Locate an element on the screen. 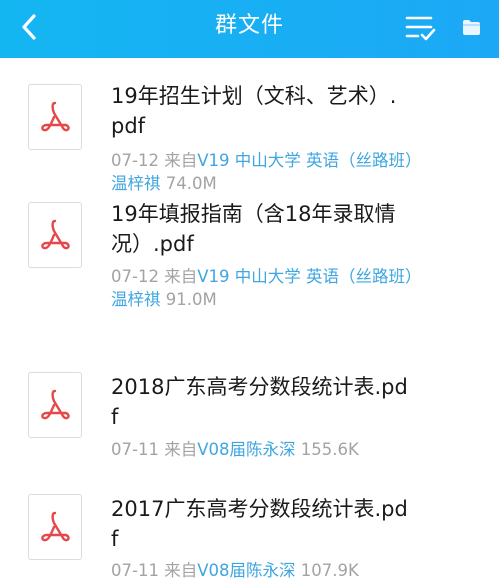 This screenshot has width=499, height=582. file-meta: 07-11 来自V08届陈永深 107.9K is located at coordinates (266, 570).